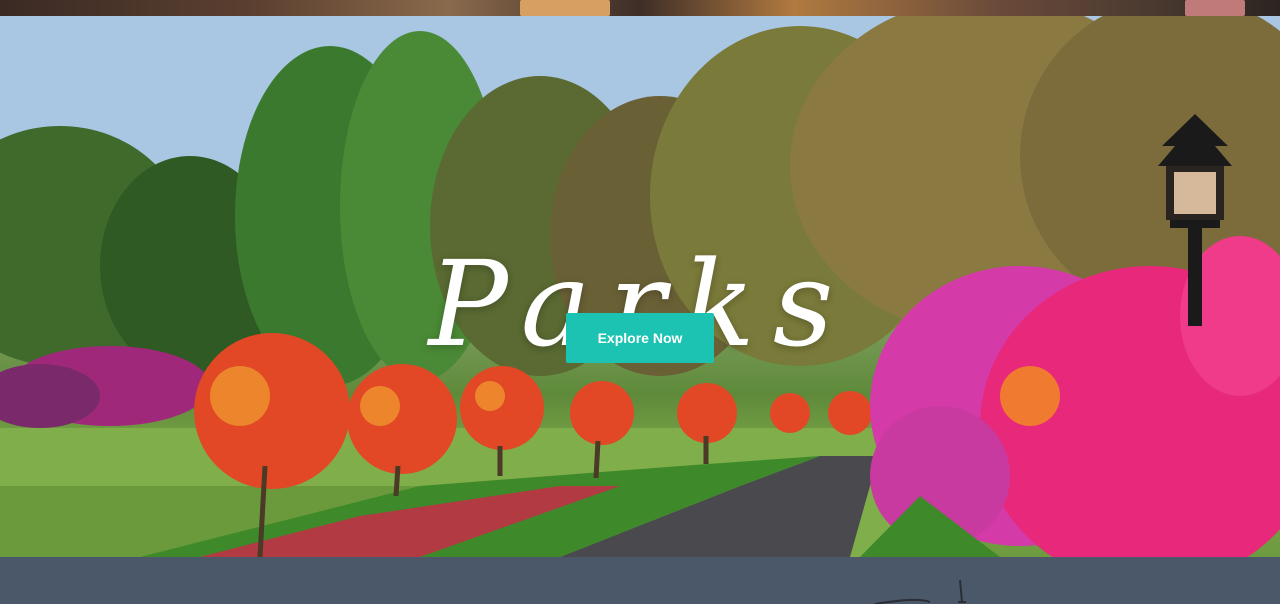 The height and width of the screenshot is (604, 1280). I want to click on decorative-sketch-icon, so click(920, 591).